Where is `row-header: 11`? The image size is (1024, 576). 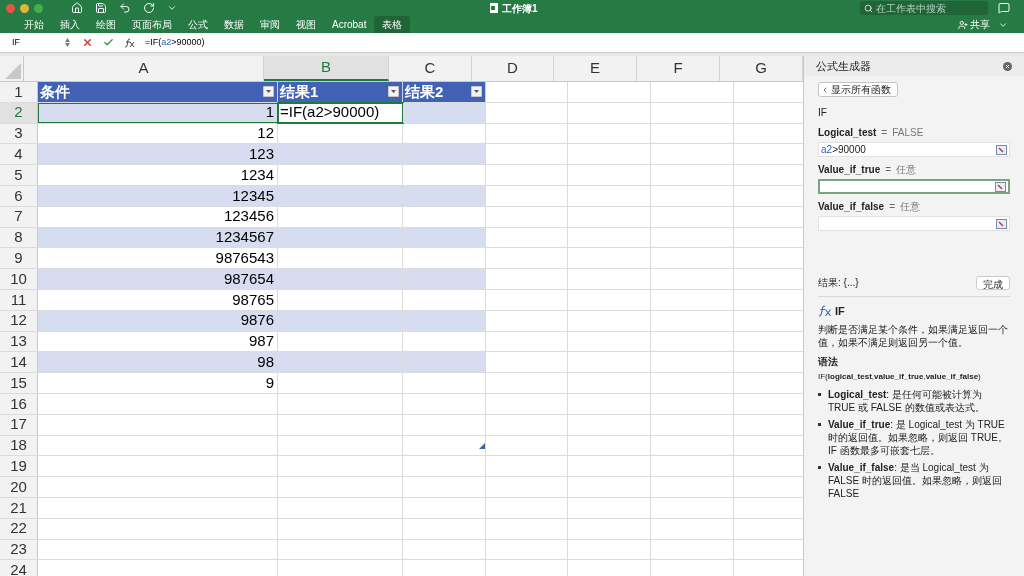
row-header: 11 is located at coordinates (19, 299).